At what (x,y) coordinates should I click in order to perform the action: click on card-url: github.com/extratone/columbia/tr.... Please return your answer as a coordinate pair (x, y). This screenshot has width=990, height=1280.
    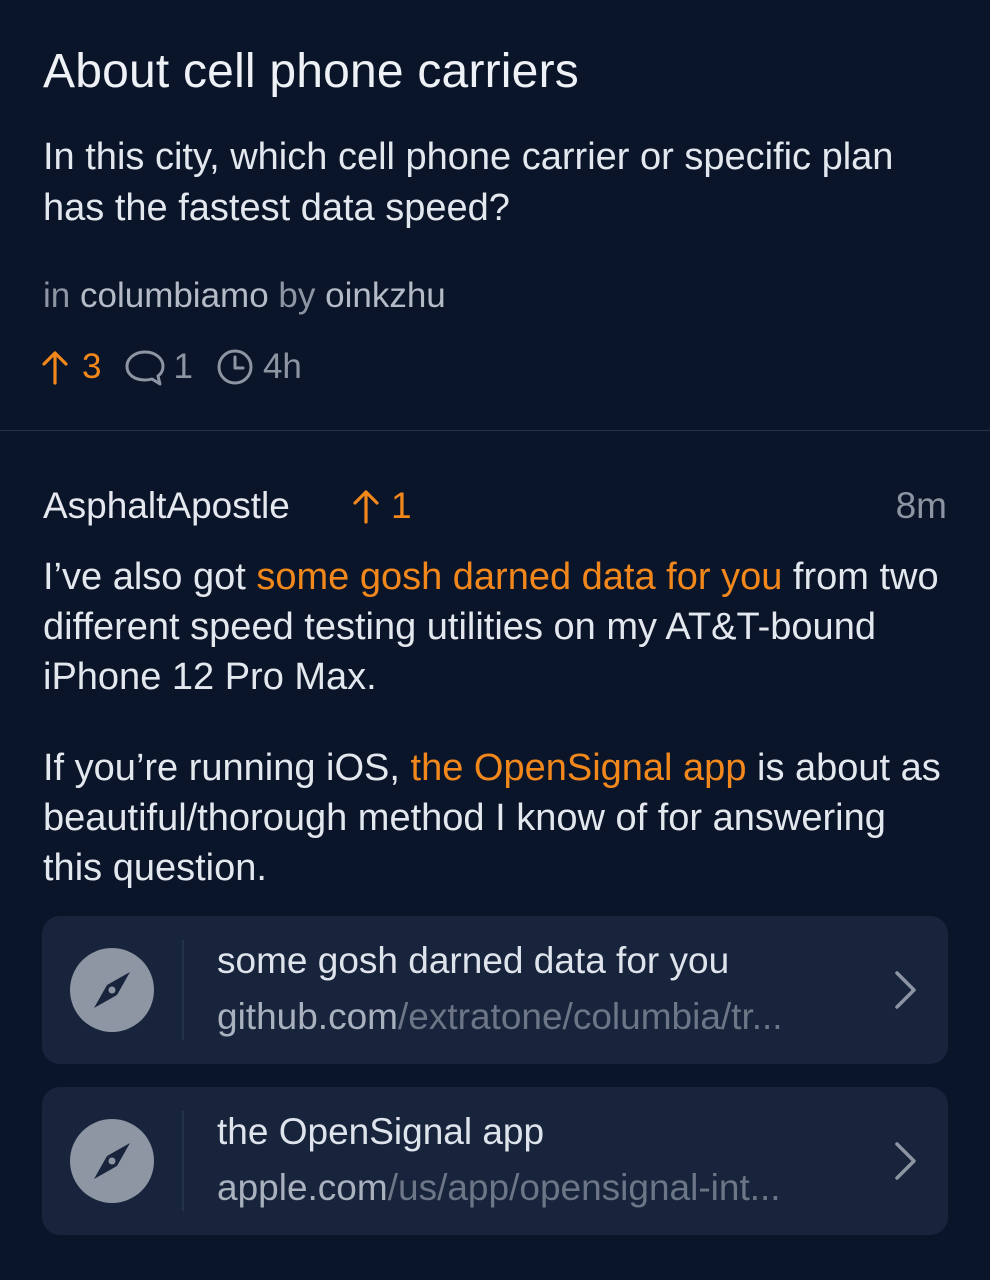
    Looking at the image, I should click on (542, 1017).